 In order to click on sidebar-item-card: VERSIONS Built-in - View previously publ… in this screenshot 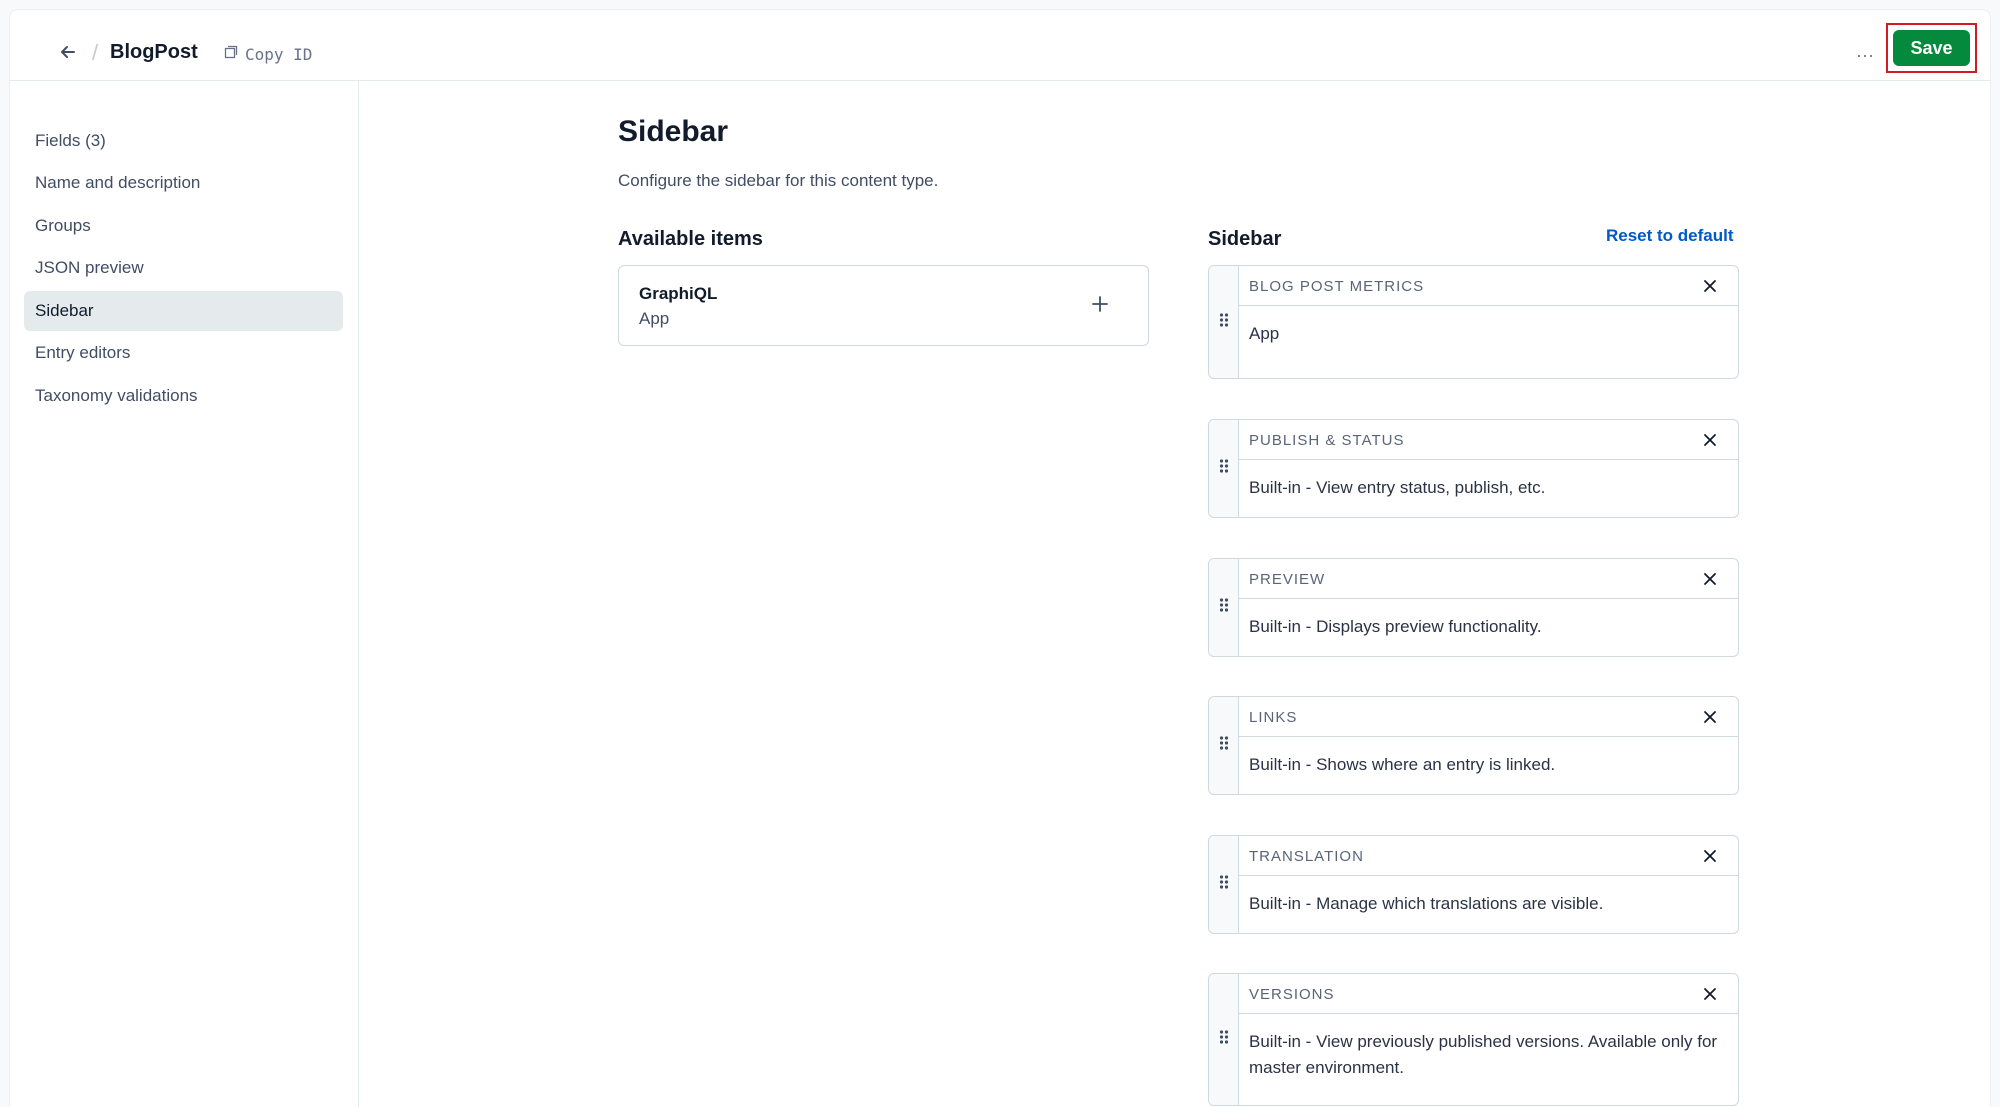, I will do `click(1473, 1039)`.